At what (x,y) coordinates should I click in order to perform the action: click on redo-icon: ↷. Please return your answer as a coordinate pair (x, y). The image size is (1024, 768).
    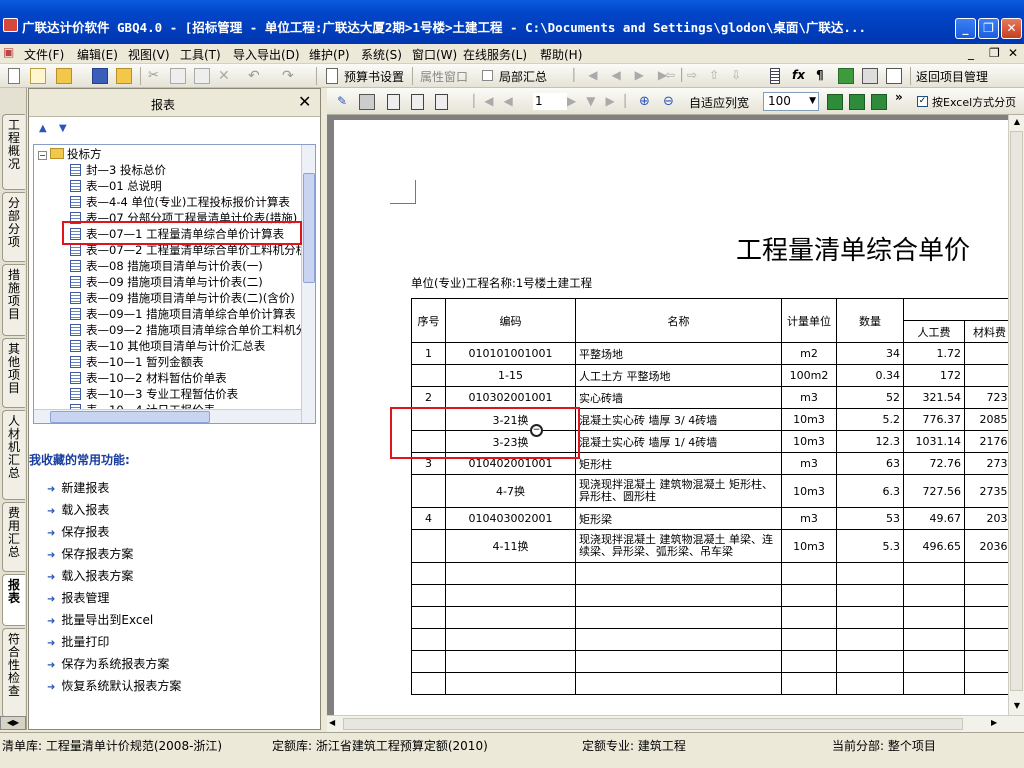
    Looking at the image, I should click on (290, 76).